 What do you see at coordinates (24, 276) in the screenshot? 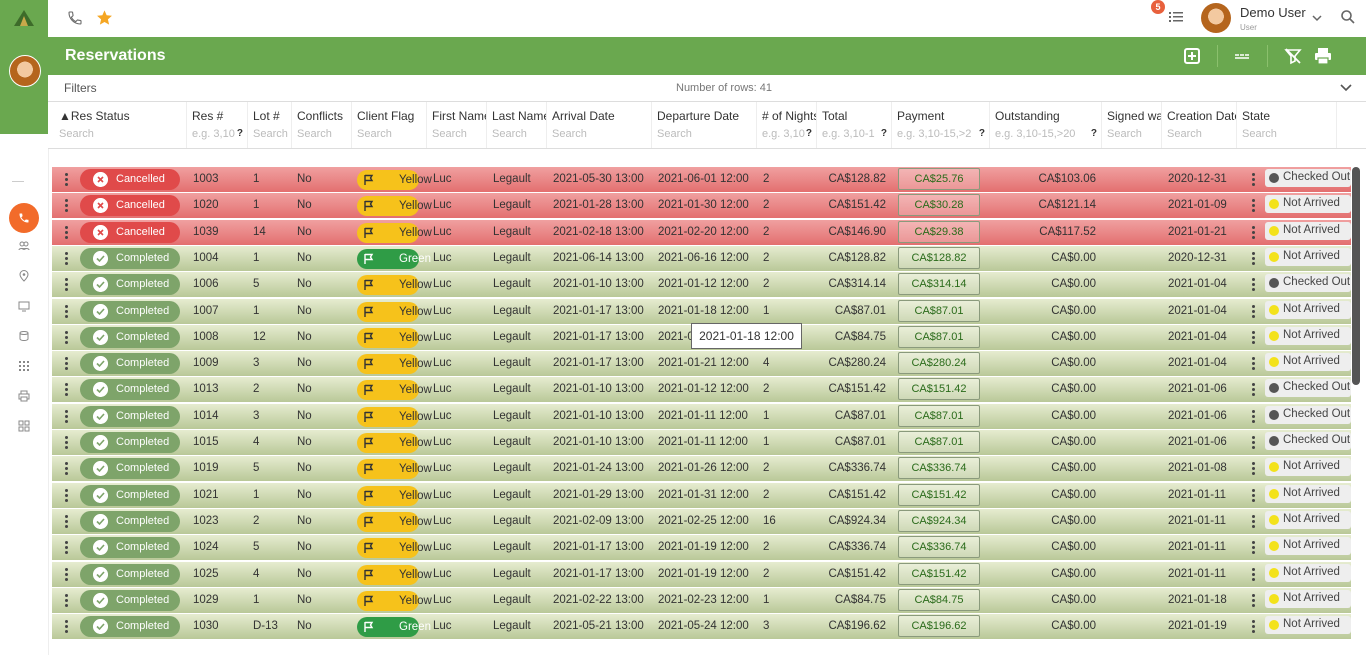
I see `location-icon` at bounding box center [24, 276].